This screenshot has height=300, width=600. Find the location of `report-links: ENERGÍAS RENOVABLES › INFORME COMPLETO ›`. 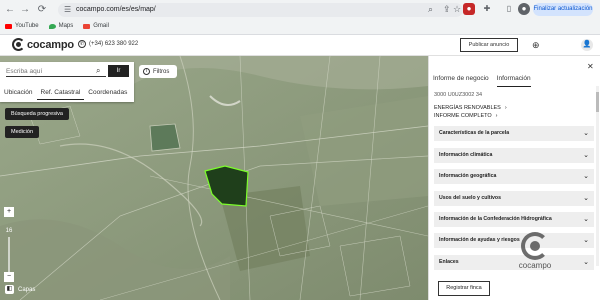

report-links: ENERGÍAS RENOVABLES › INFORME COMPLETO › is located at coordinates (470, 112).